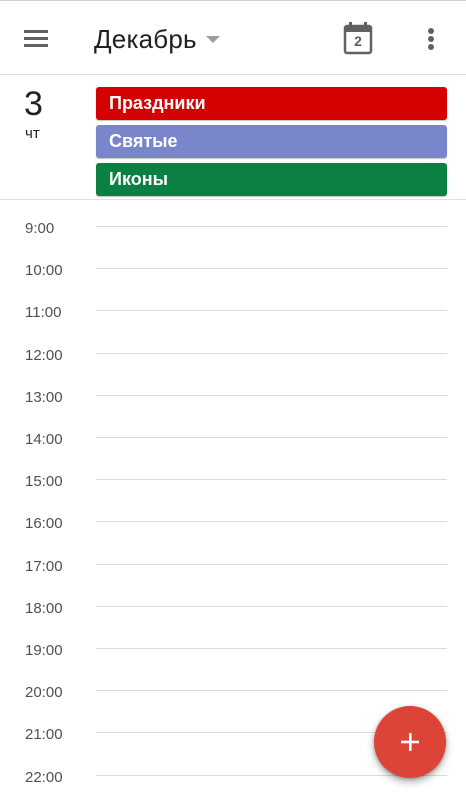 The width and height of the screenshot is (466, 800). What do you see at coordinates (44, 397) in the screenshot?
I see `hour-label: 13:00` at bounding box center [44, 397].